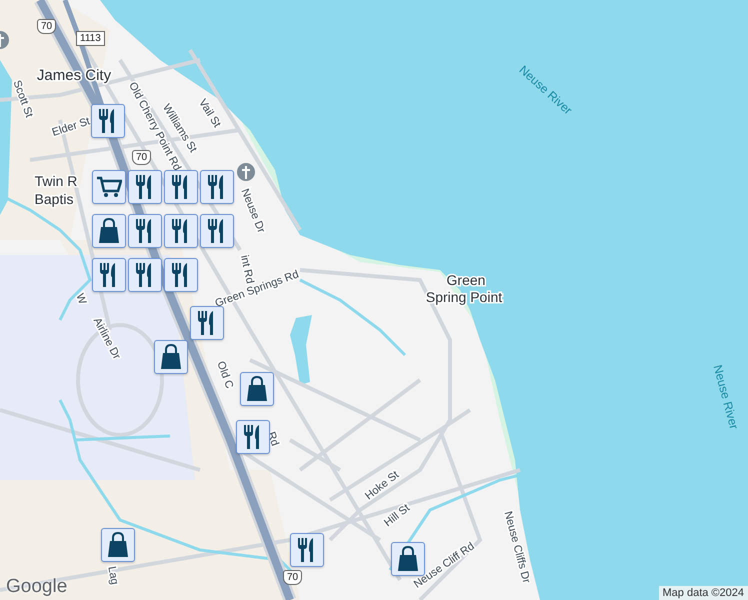  I want to click on street-label: Lag, so click(112, 575).